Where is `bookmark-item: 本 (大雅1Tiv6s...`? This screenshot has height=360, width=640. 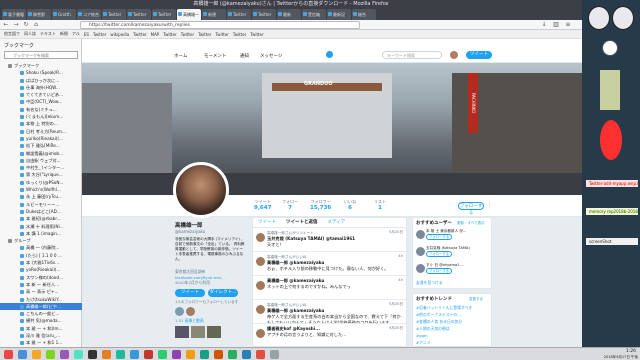
bookmark-item: 本 (大雅1Tiv6s... is located at coordinates (41, 262).